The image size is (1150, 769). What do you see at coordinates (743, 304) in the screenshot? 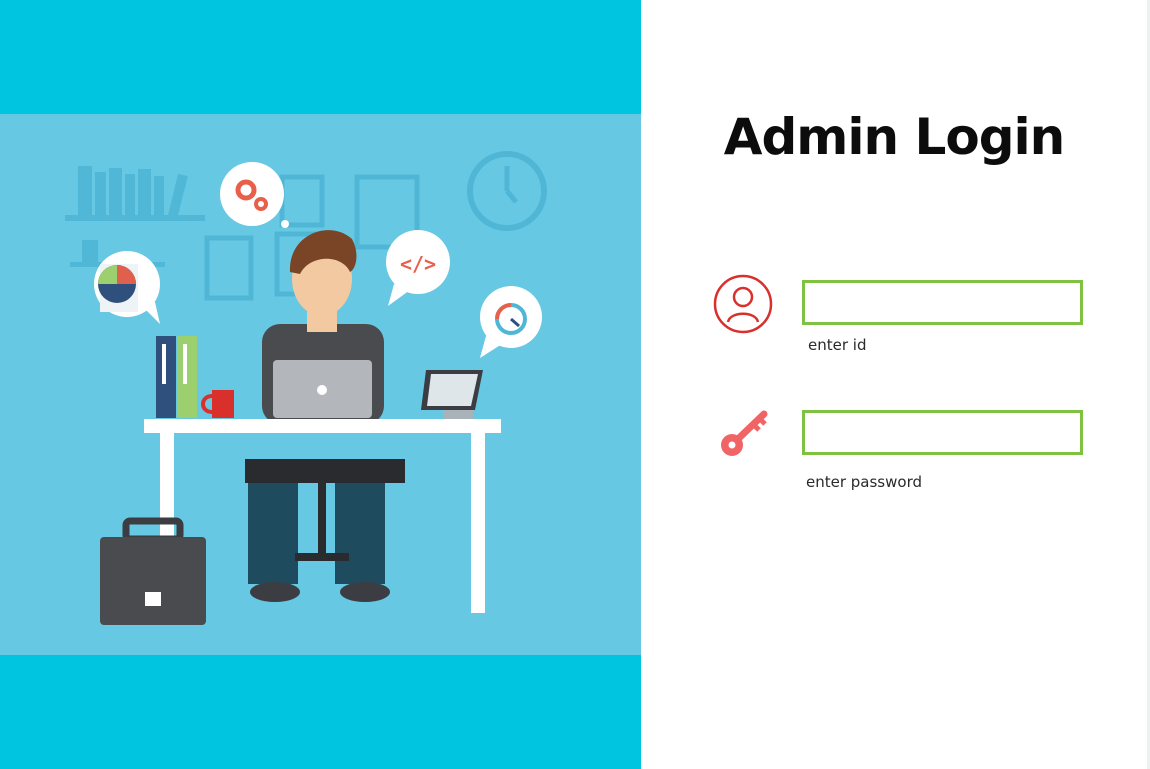
I see `user-icon` at bounding box center [743, 304].